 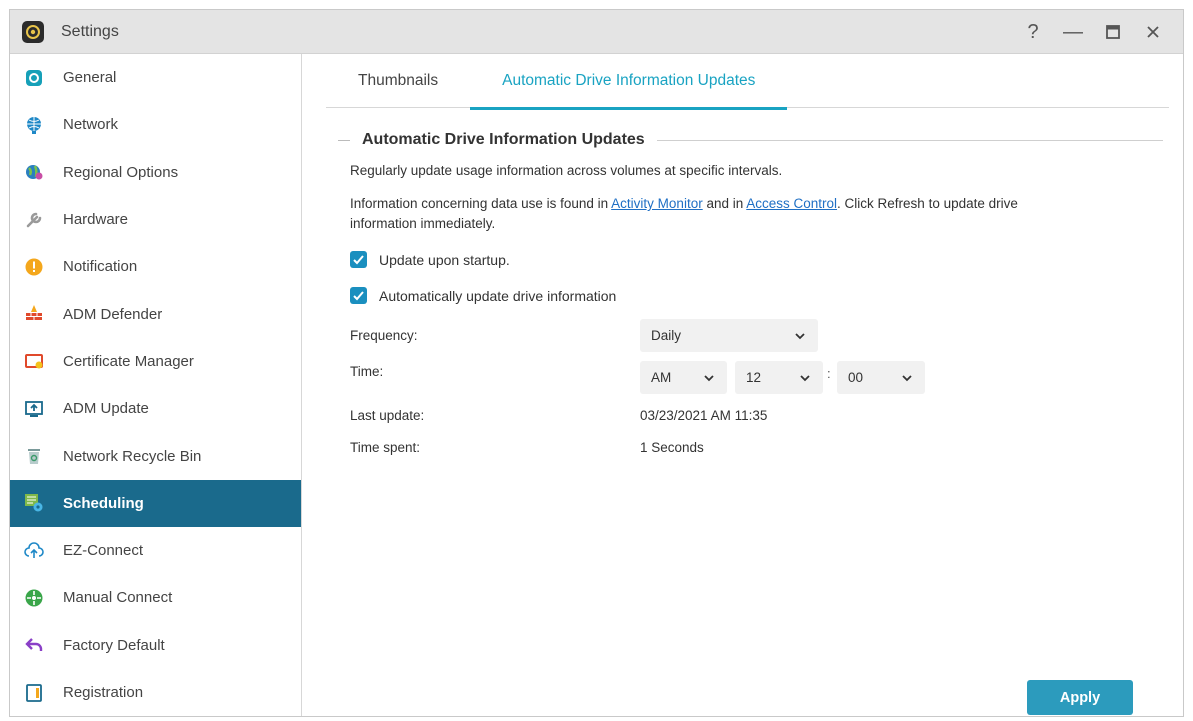 What do you see at coordinates (672, 447) in the screenshot?
I see `time-spent-value: 1 Seconds` at bounding box center [672, 447].